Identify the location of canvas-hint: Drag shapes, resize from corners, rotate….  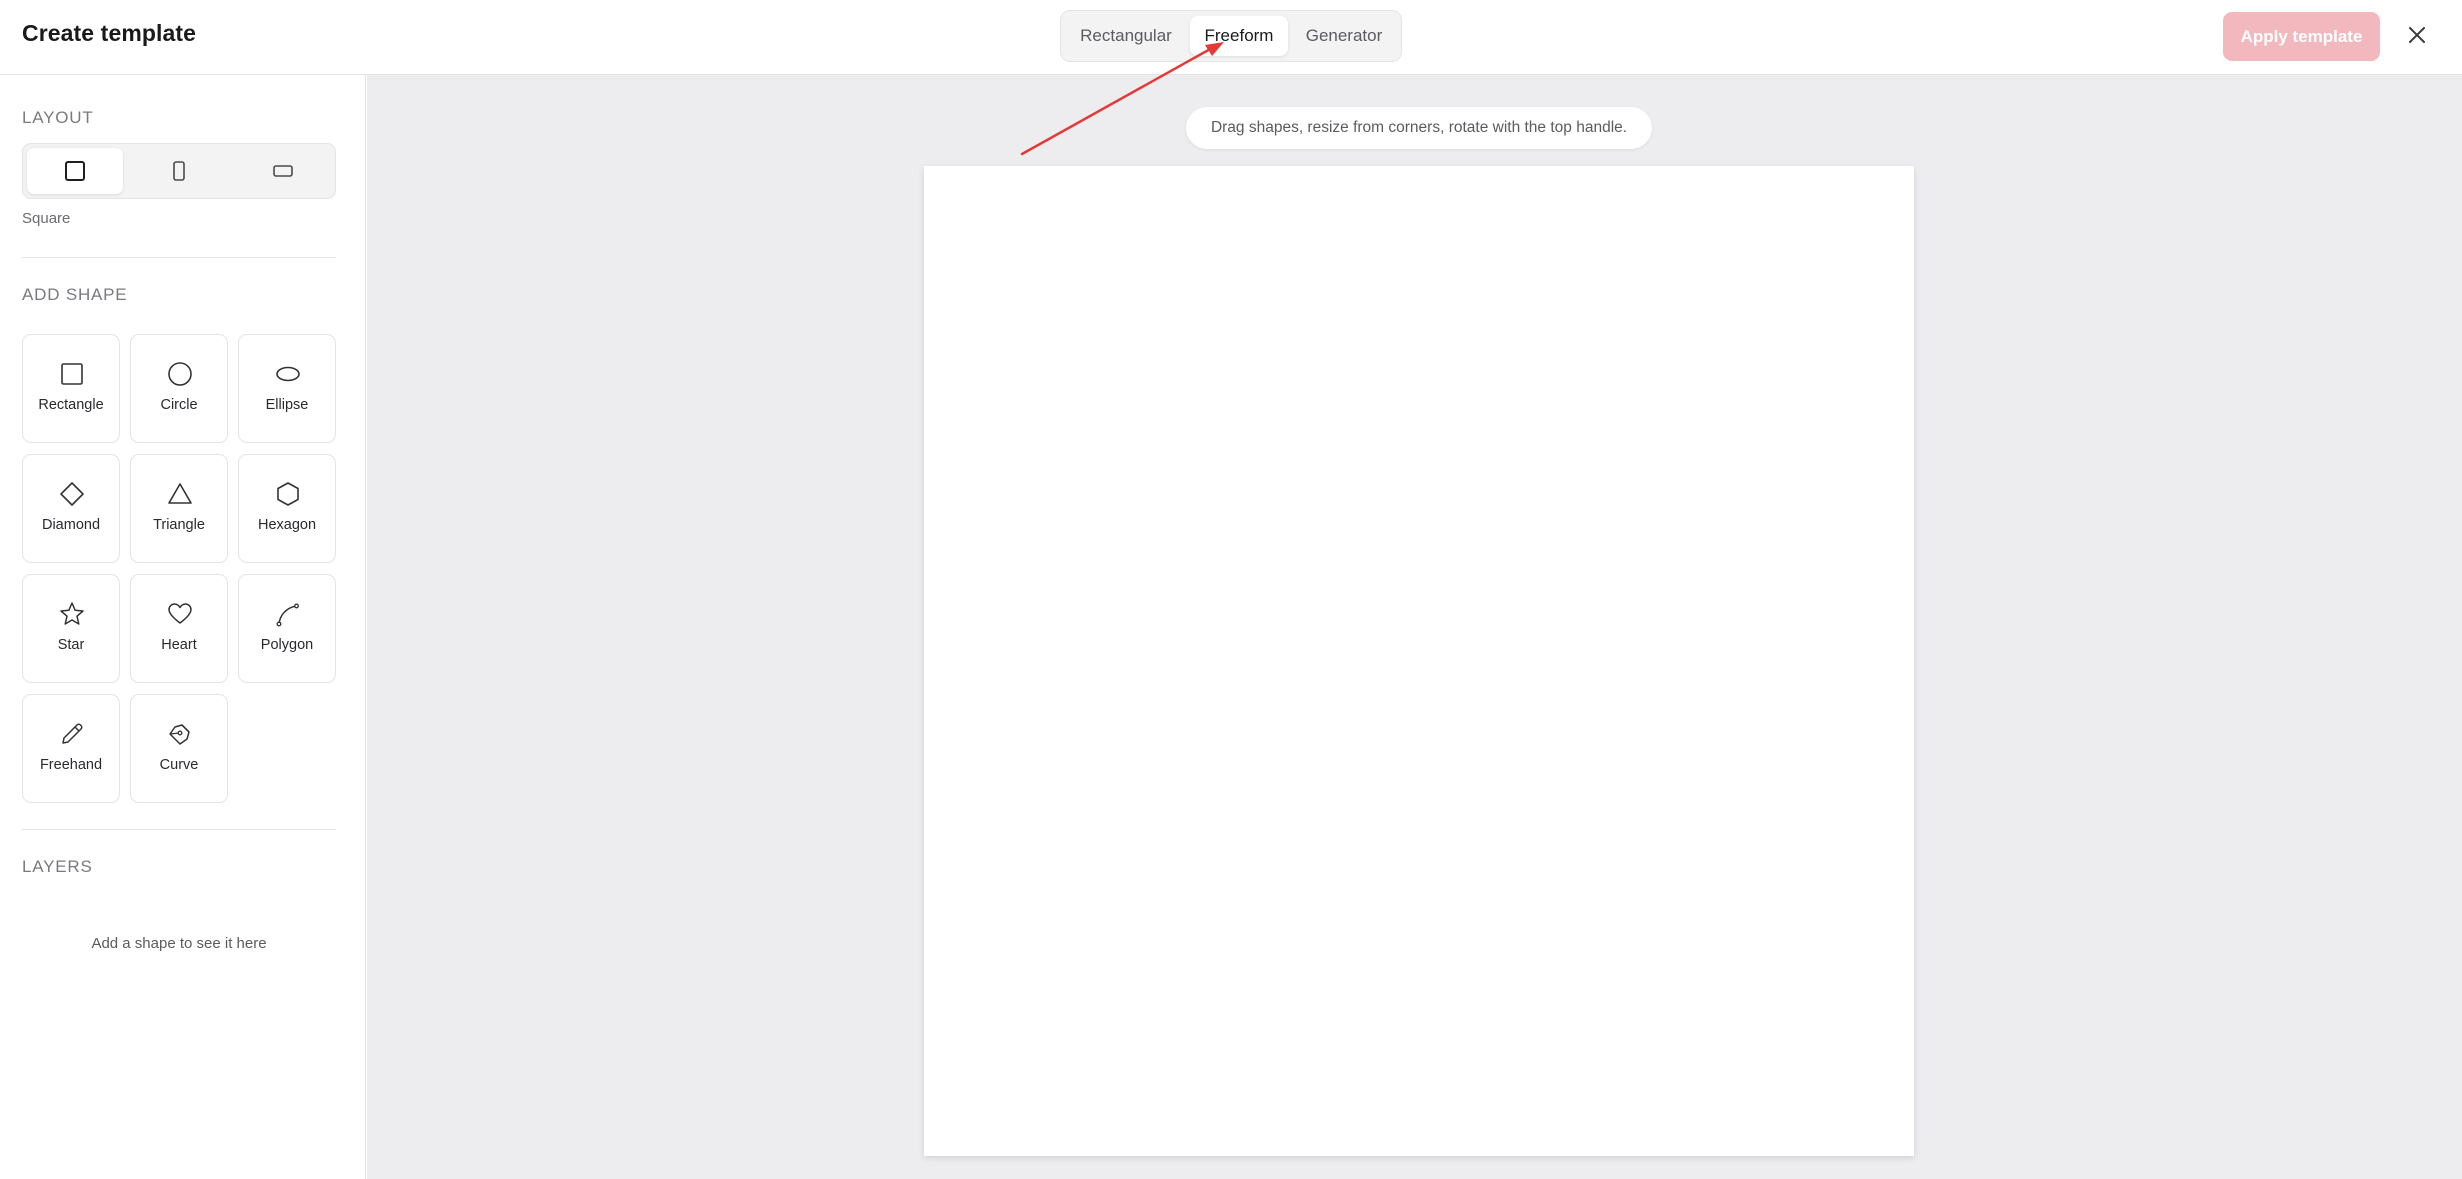
(1419, 128).